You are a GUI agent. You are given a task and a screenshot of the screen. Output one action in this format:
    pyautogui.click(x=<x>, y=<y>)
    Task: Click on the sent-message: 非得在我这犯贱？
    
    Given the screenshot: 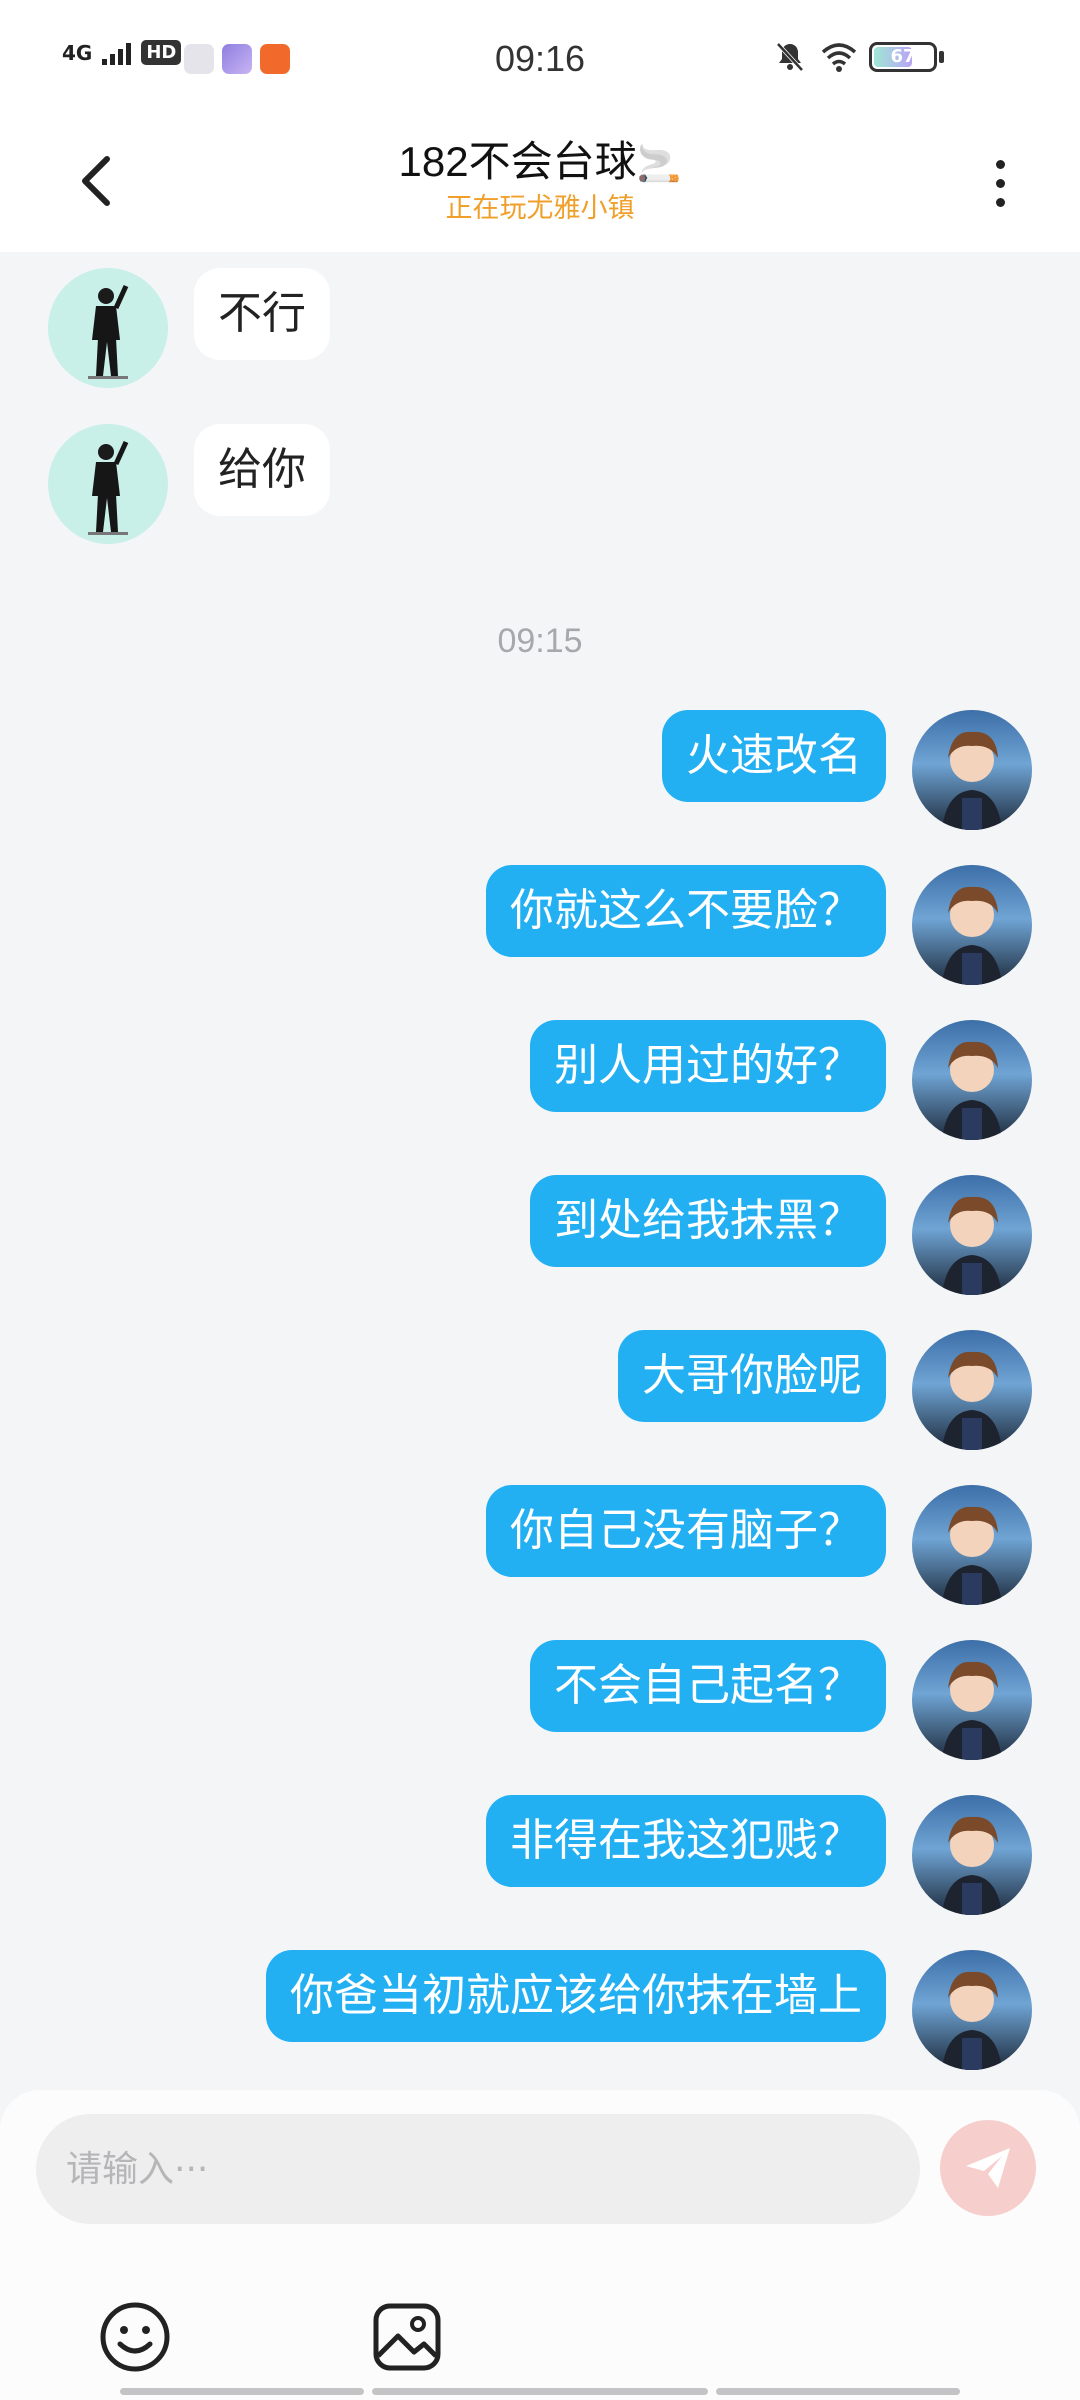 What is the action you would take?
    pyautogui.click(x=759, y=1855)
    